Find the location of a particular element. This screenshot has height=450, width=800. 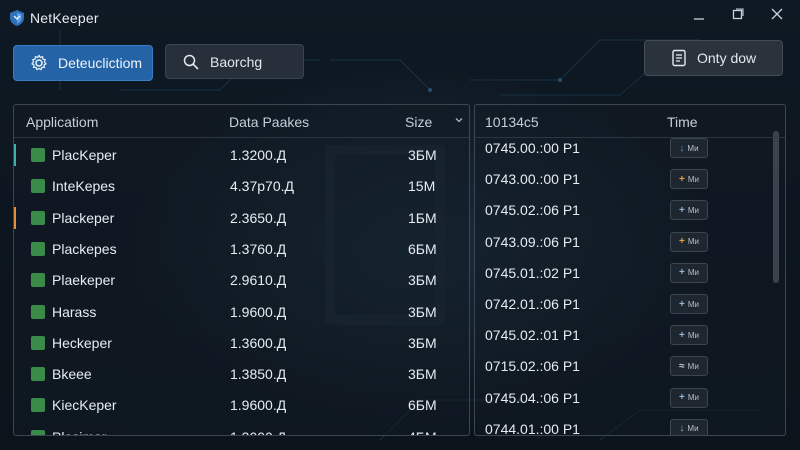

app-logo-icon is located at coordinates (17, 18).